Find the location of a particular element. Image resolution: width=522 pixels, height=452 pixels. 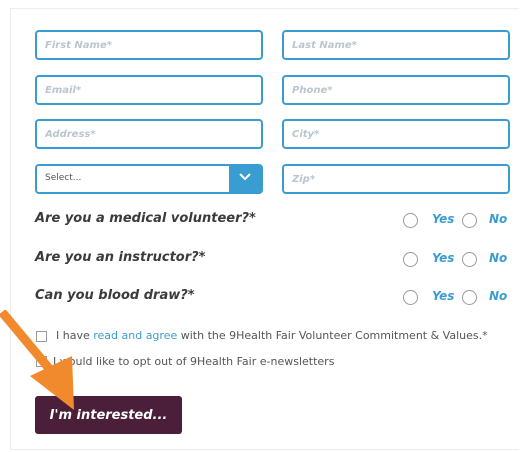

zip-field is located at coordinates (396, 179).